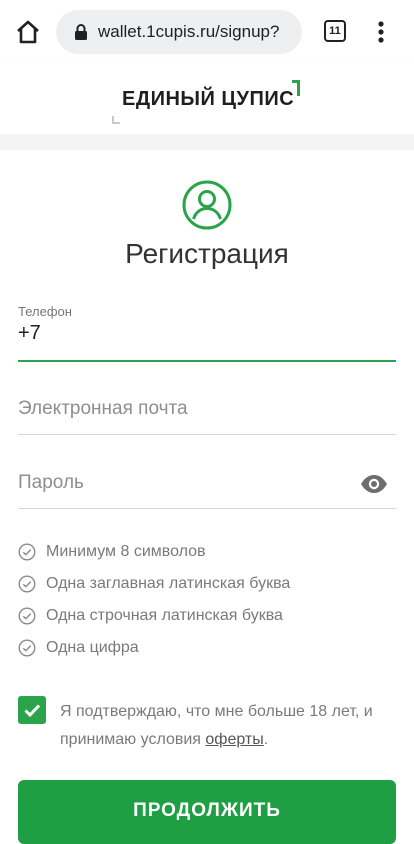 The height and width of the screenshot is (844, 414). I want to click on more-vert-icon, so click(381, 32).